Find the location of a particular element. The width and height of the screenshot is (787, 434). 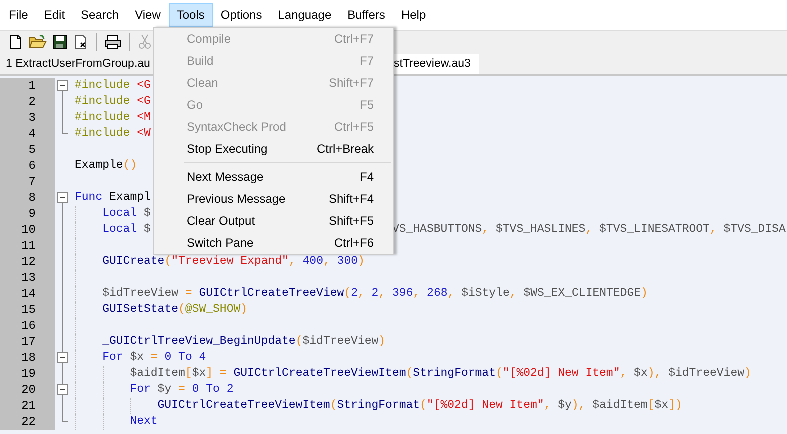

code-text: Example is located at coordinates (99, 166).